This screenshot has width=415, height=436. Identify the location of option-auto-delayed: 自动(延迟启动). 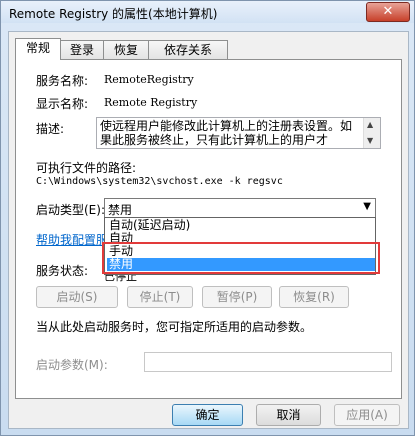
(241, 225).